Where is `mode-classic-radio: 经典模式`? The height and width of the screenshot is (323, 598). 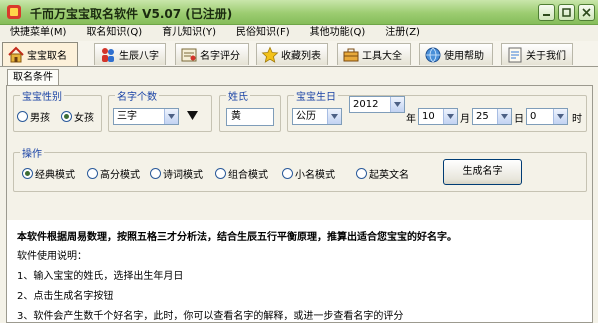
mode-classic-radio: 经典模式 is located at coordinates (48, 173).